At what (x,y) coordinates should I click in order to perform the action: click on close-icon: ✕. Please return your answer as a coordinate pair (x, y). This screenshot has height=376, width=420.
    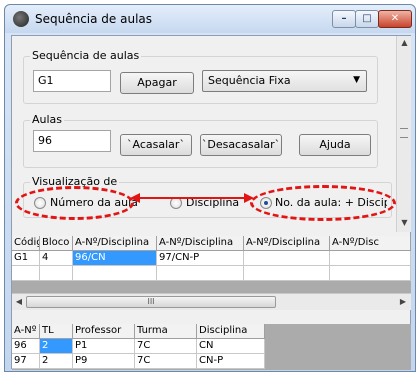
    Looking at the image, I should click on (395, 18).